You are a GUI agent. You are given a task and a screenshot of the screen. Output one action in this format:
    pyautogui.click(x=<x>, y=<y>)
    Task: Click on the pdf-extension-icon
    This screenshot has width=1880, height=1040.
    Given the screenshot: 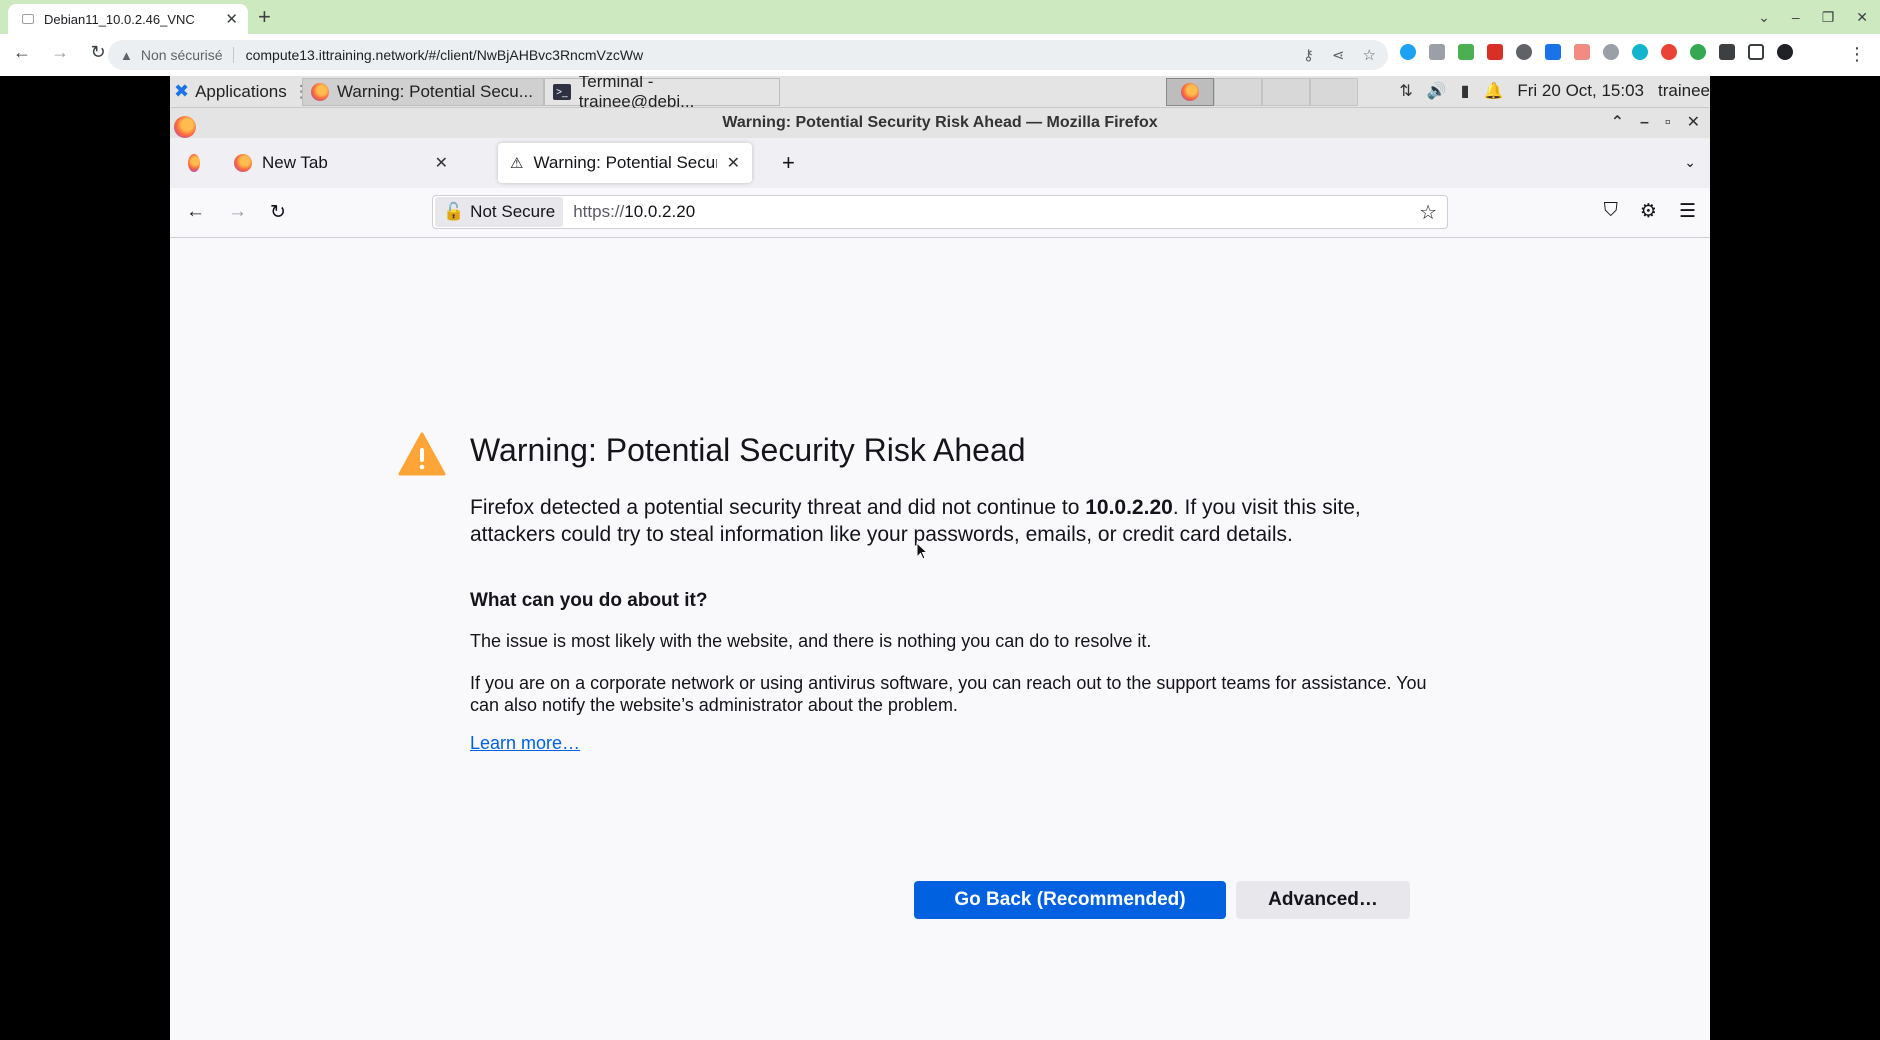 What is the action you would take?
    pyautogui.click(x=1495, y=52)
    